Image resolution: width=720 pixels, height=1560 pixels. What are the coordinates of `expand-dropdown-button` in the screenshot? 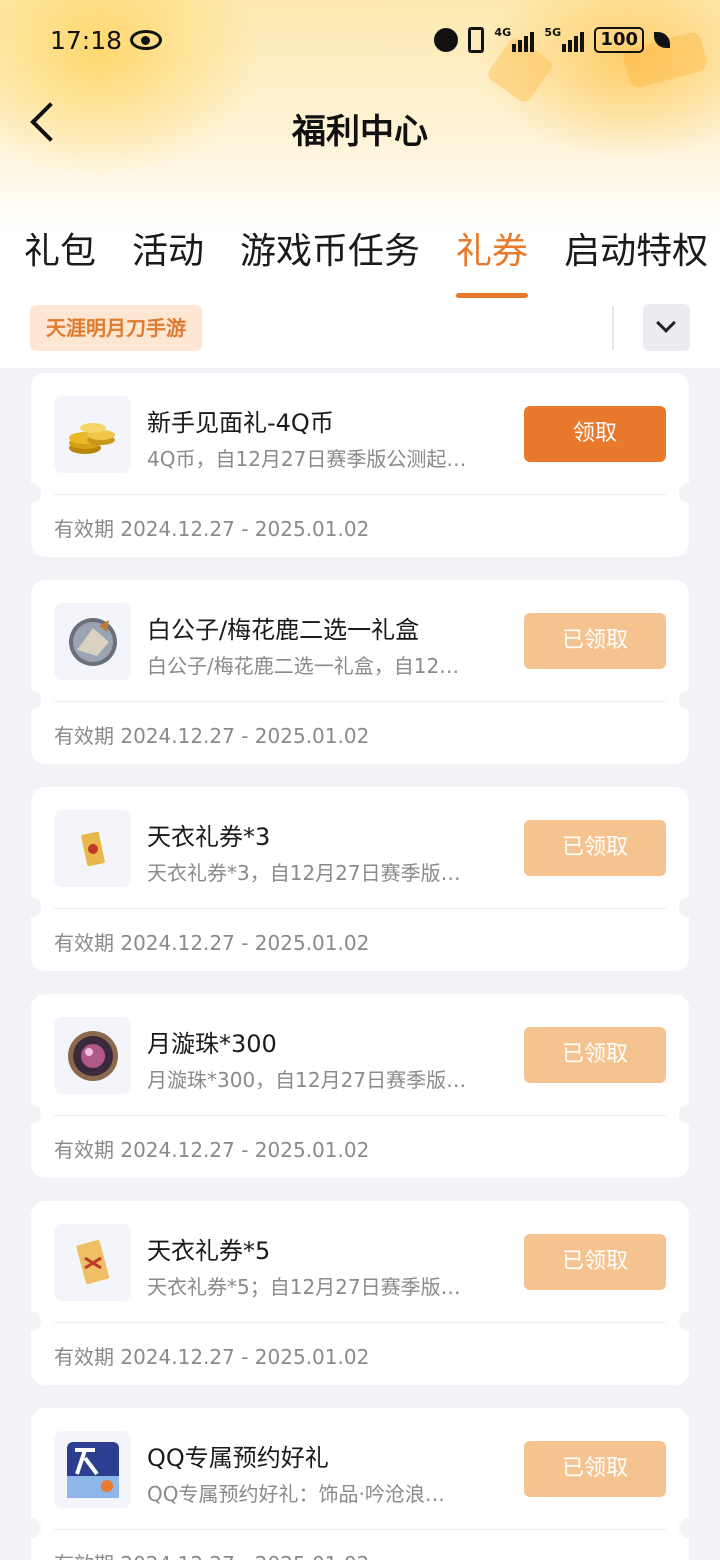 It's located at (666, 327).